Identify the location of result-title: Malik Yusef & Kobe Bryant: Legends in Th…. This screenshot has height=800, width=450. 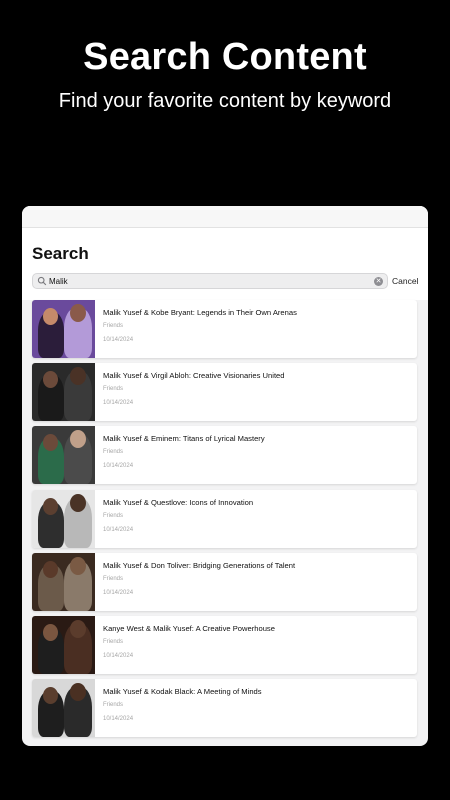
(200, 312).